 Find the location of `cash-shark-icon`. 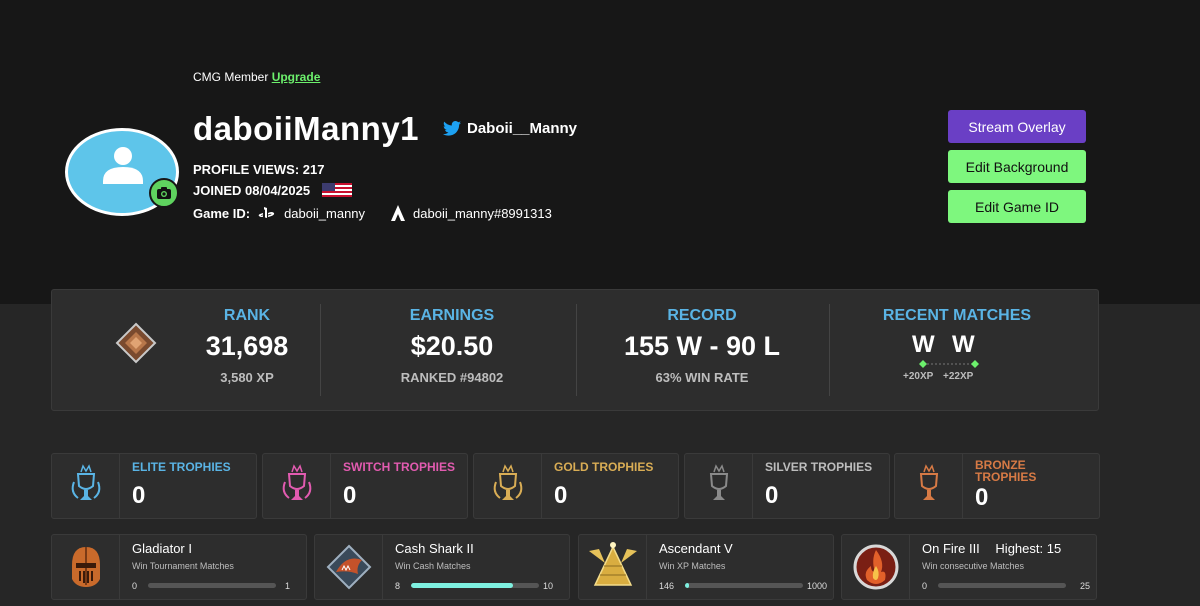

cash-shark-icon is located at coordinates (348, 567).